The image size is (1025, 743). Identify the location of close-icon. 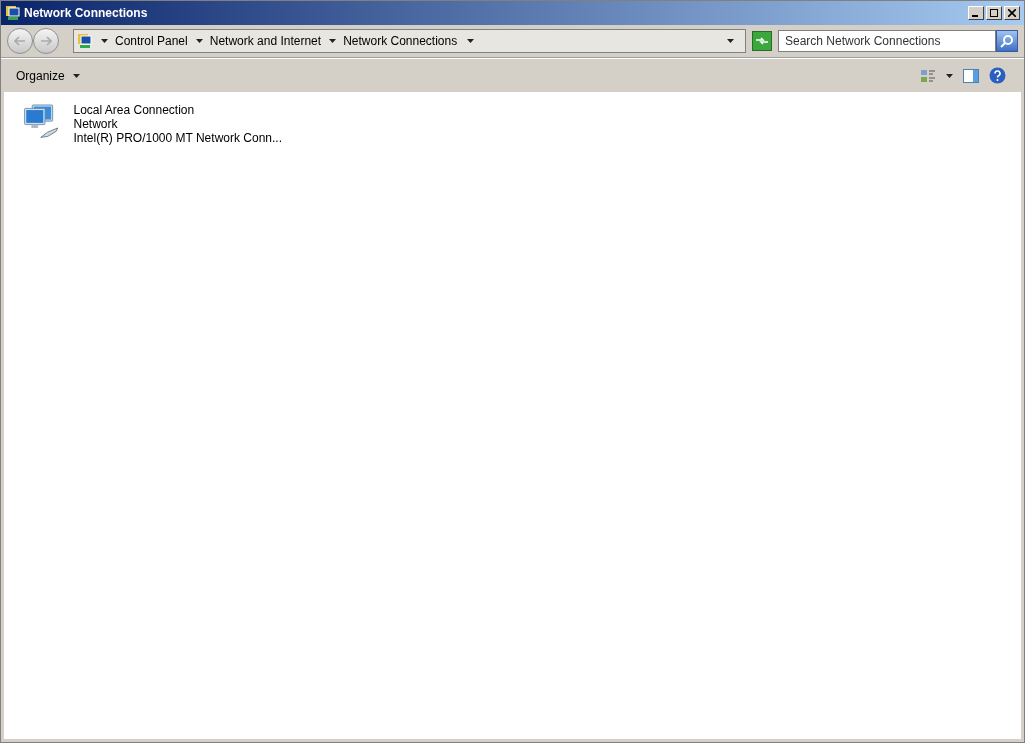
(1012, 13).